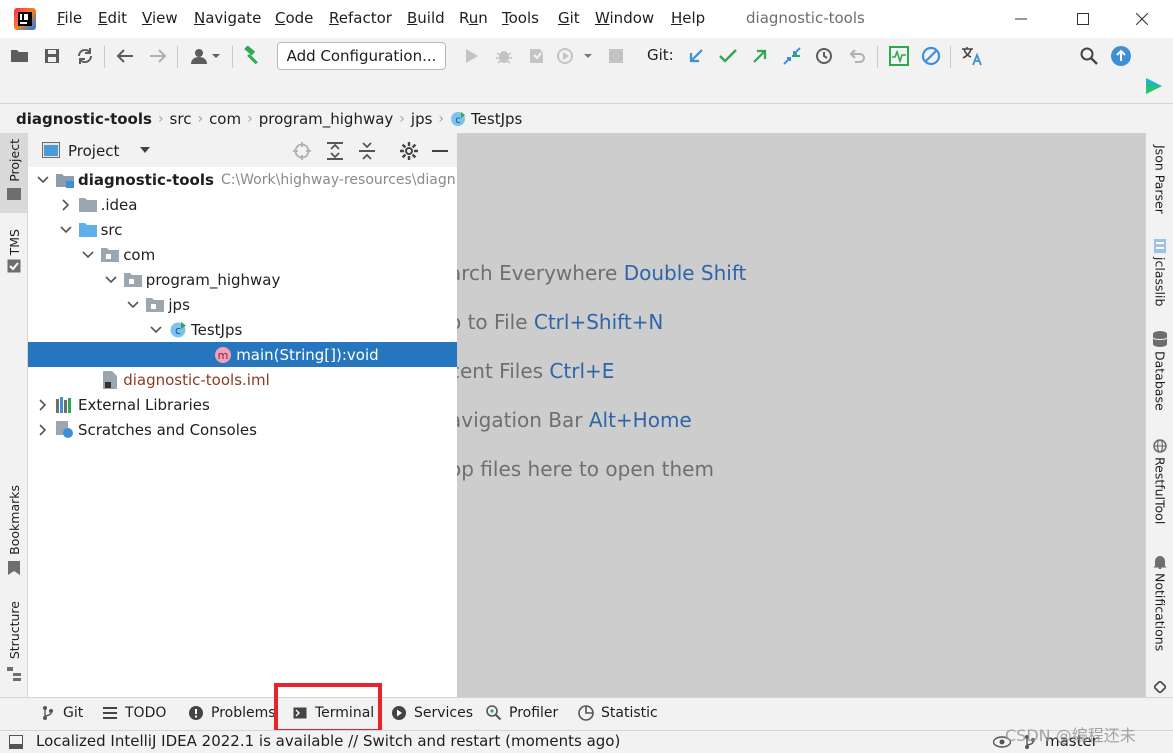  I want to click on maximize-button, so click(1083, 19).